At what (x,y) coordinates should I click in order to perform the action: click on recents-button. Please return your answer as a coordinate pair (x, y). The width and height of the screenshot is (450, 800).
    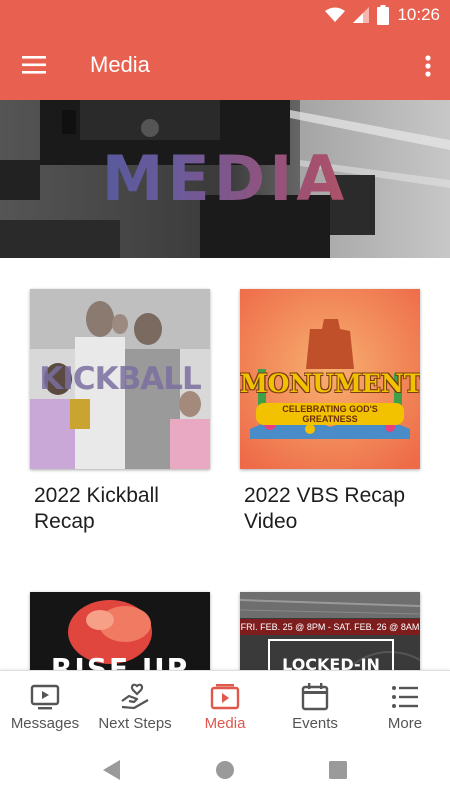
    Looking at the image, I should click on (338, 770).